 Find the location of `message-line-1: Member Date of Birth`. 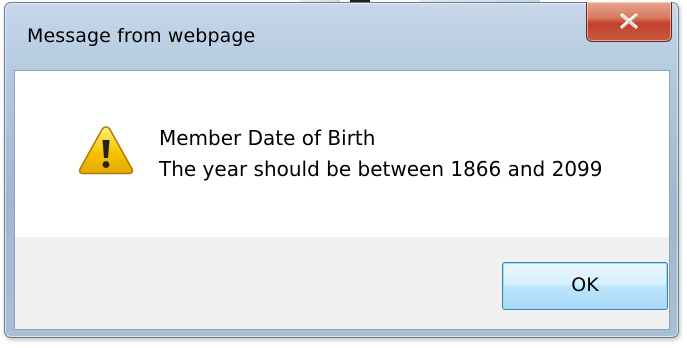

message-line-1: Member Date of Birth is located at coordinates (267, 138).